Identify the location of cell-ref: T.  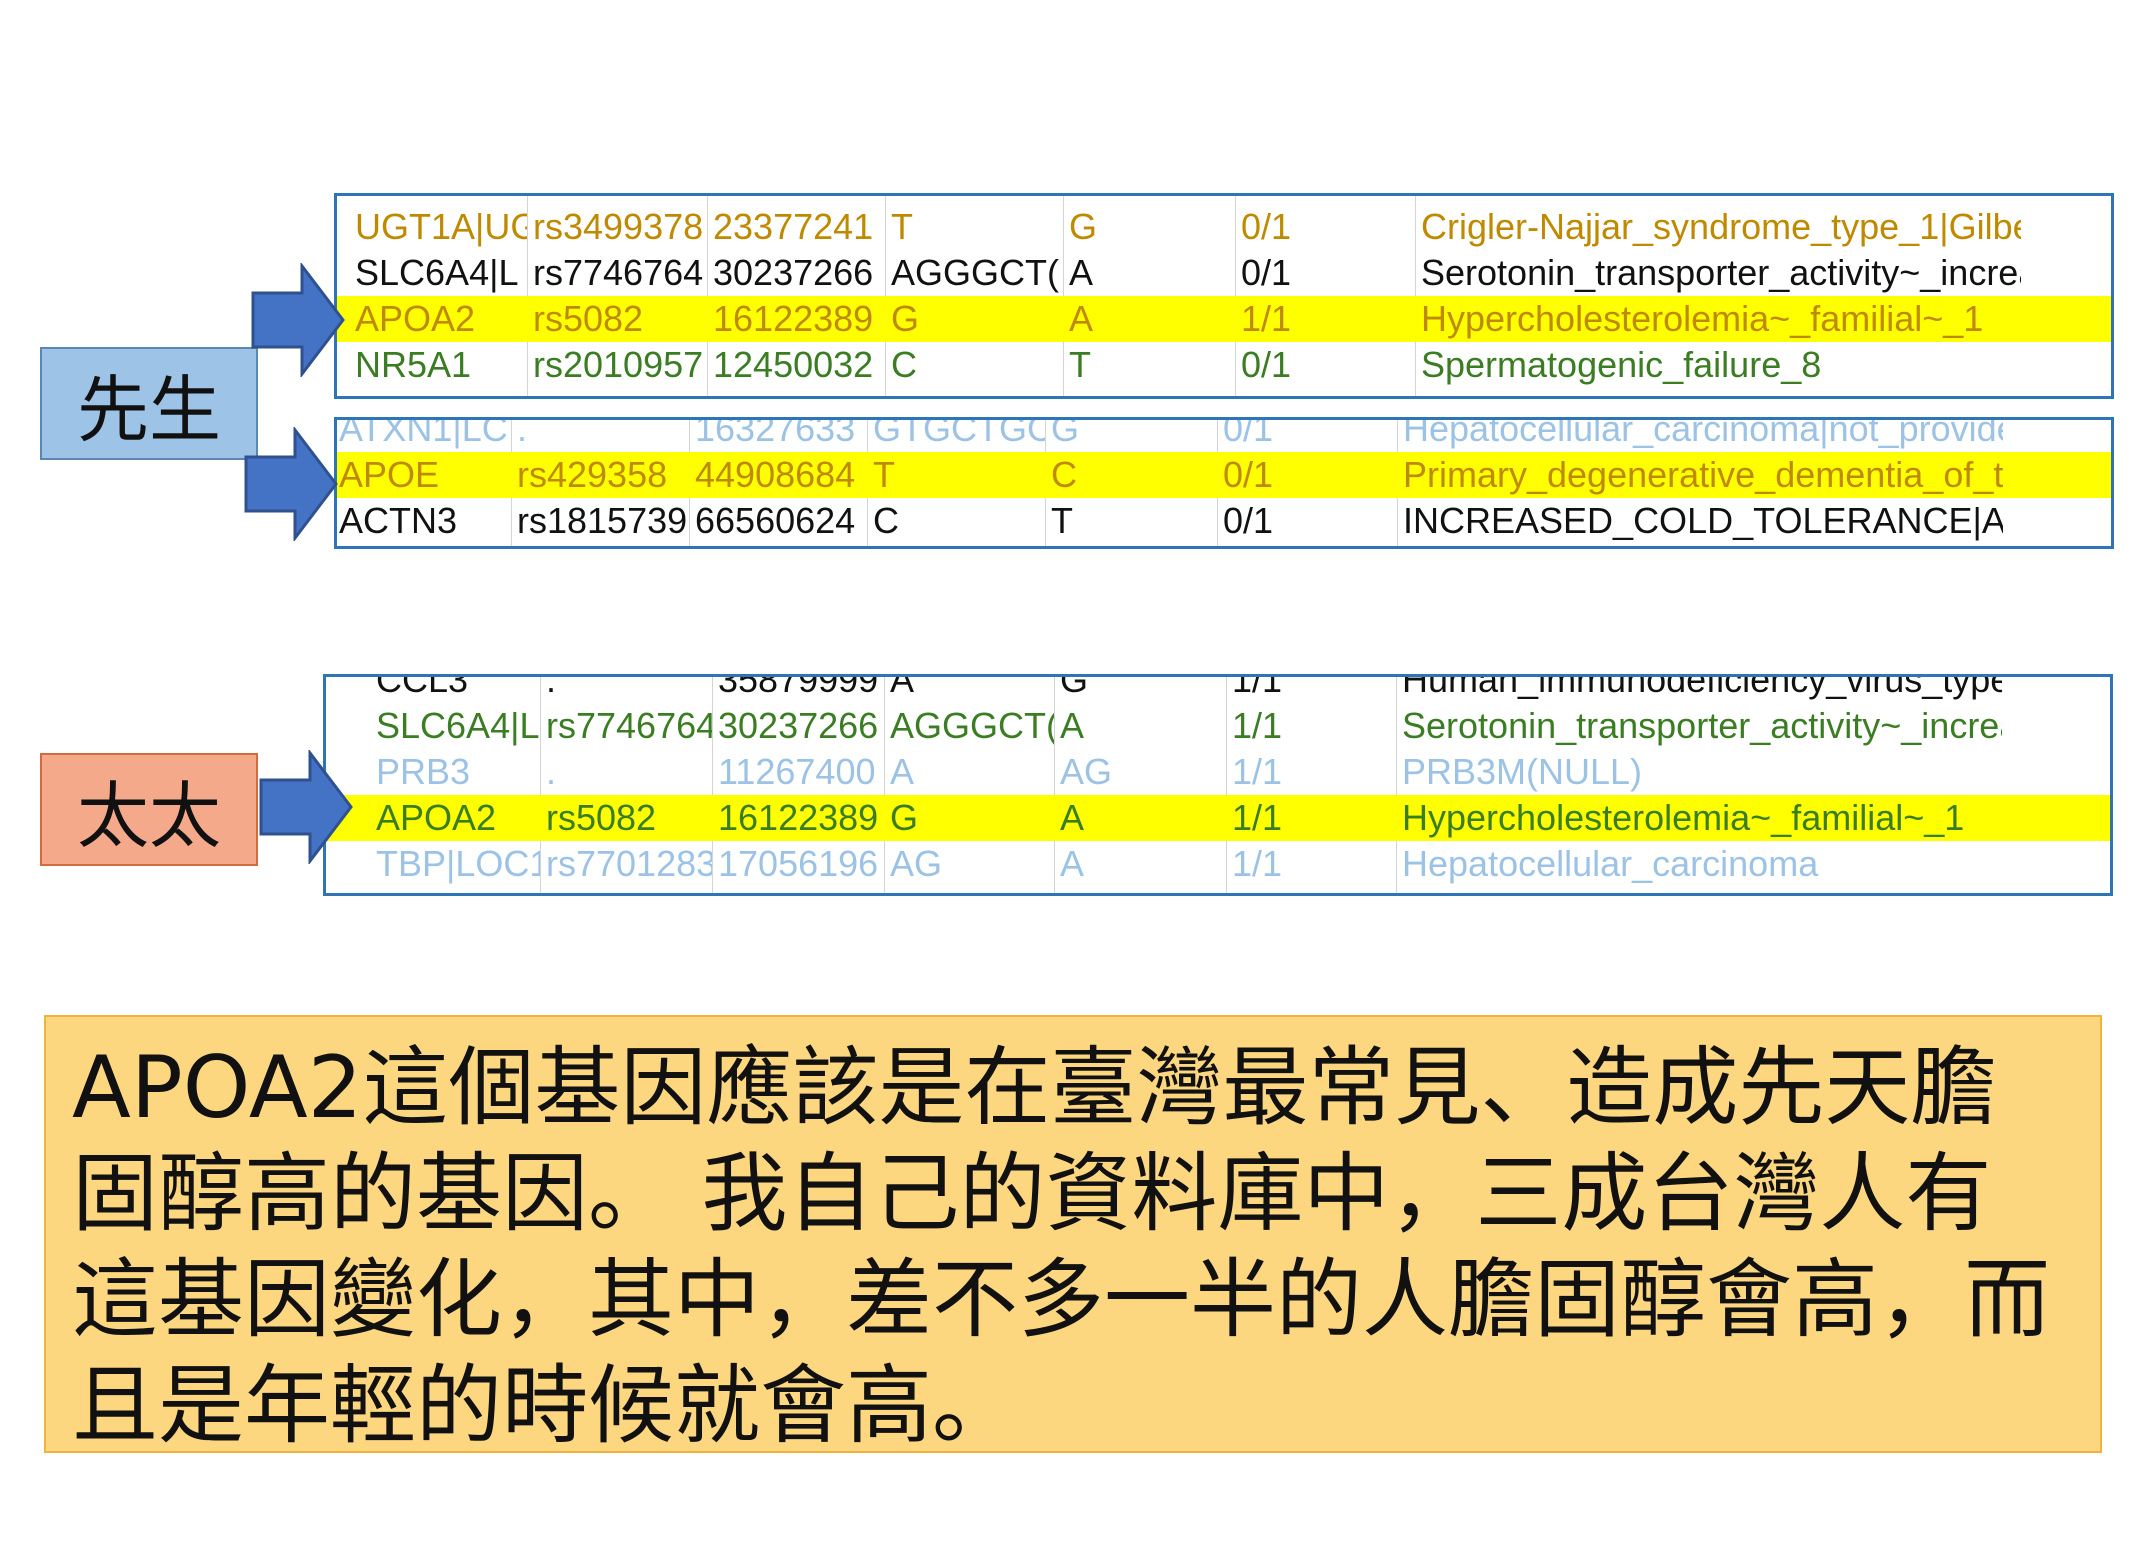
(902, 226).